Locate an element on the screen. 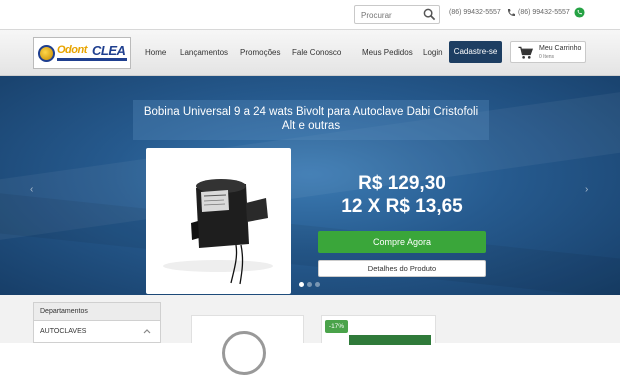  product-card is located at coordinates (247, 345).